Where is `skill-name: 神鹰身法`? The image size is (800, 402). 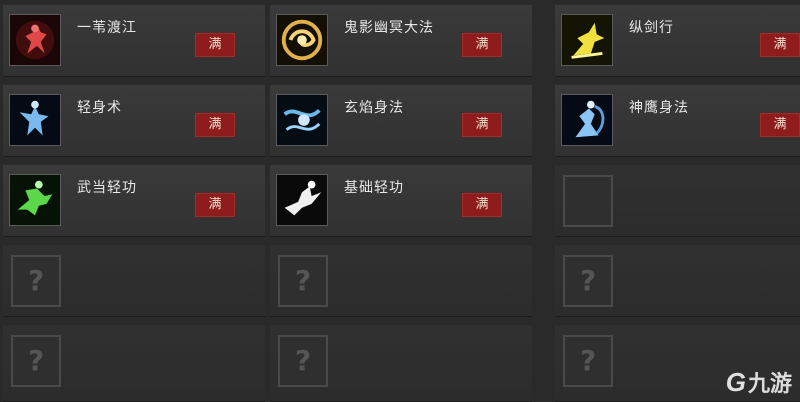
skill-name: 神鹰身法 is located at coordinates (659, 108).